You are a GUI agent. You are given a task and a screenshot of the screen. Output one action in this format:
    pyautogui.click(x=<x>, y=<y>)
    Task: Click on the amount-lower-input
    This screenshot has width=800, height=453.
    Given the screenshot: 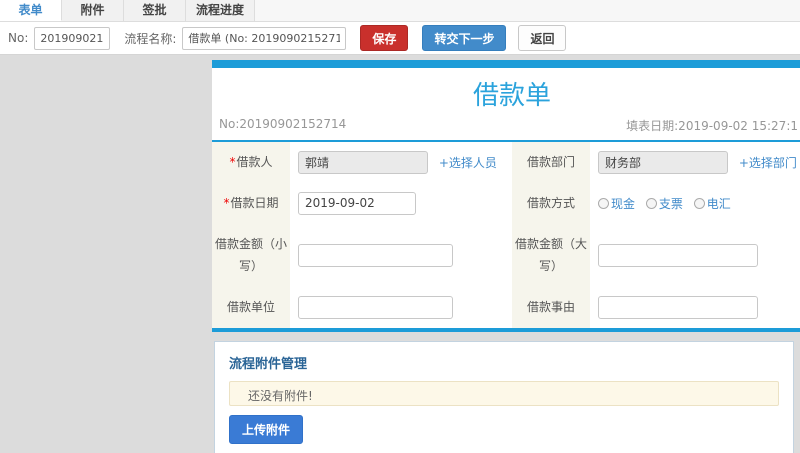 What is the action you would take?
    pyautogui.click(x=375, y=255)
    